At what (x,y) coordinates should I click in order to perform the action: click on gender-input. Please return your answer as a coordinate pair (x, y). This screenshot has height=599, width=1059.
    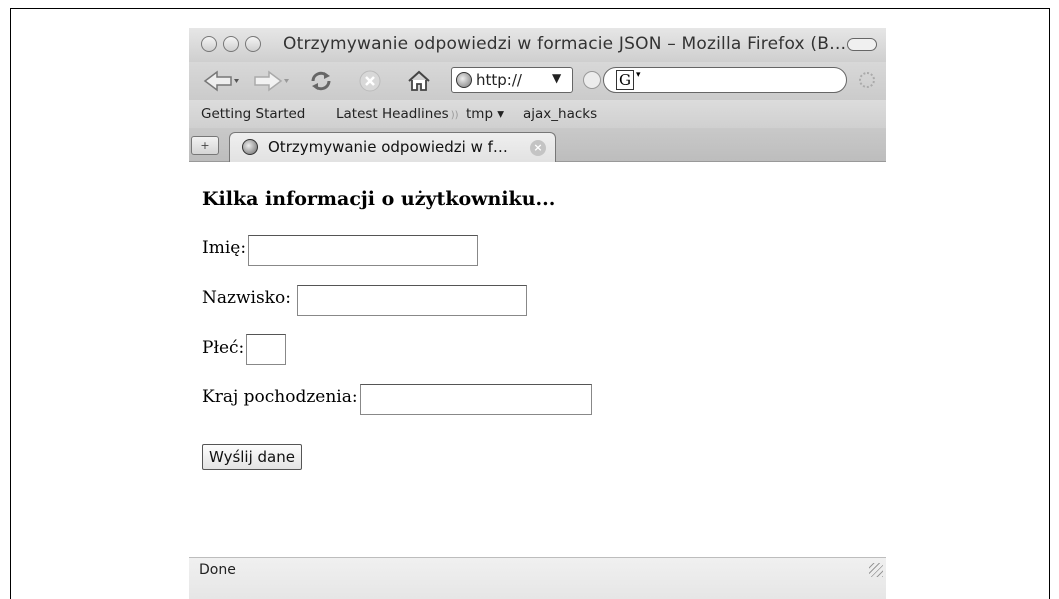
    Looking at the image, I should click on (266, 349).